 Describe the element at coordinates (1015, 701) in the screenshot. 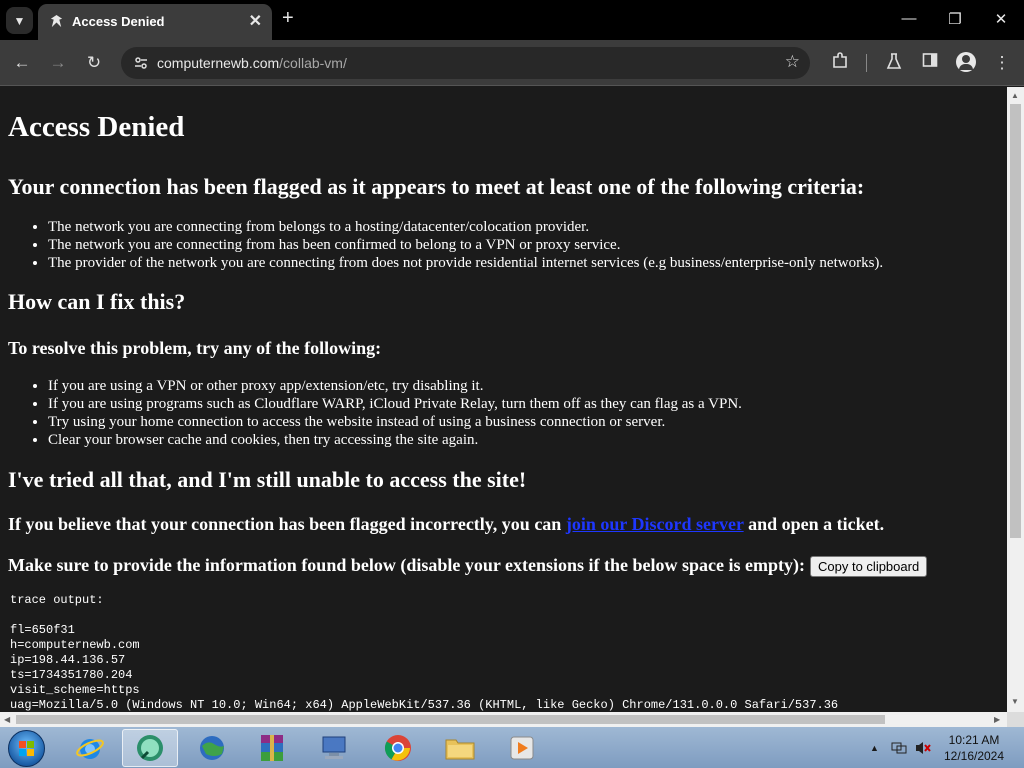

I see `scroll-down-arrow-icon: ▼` at that location.